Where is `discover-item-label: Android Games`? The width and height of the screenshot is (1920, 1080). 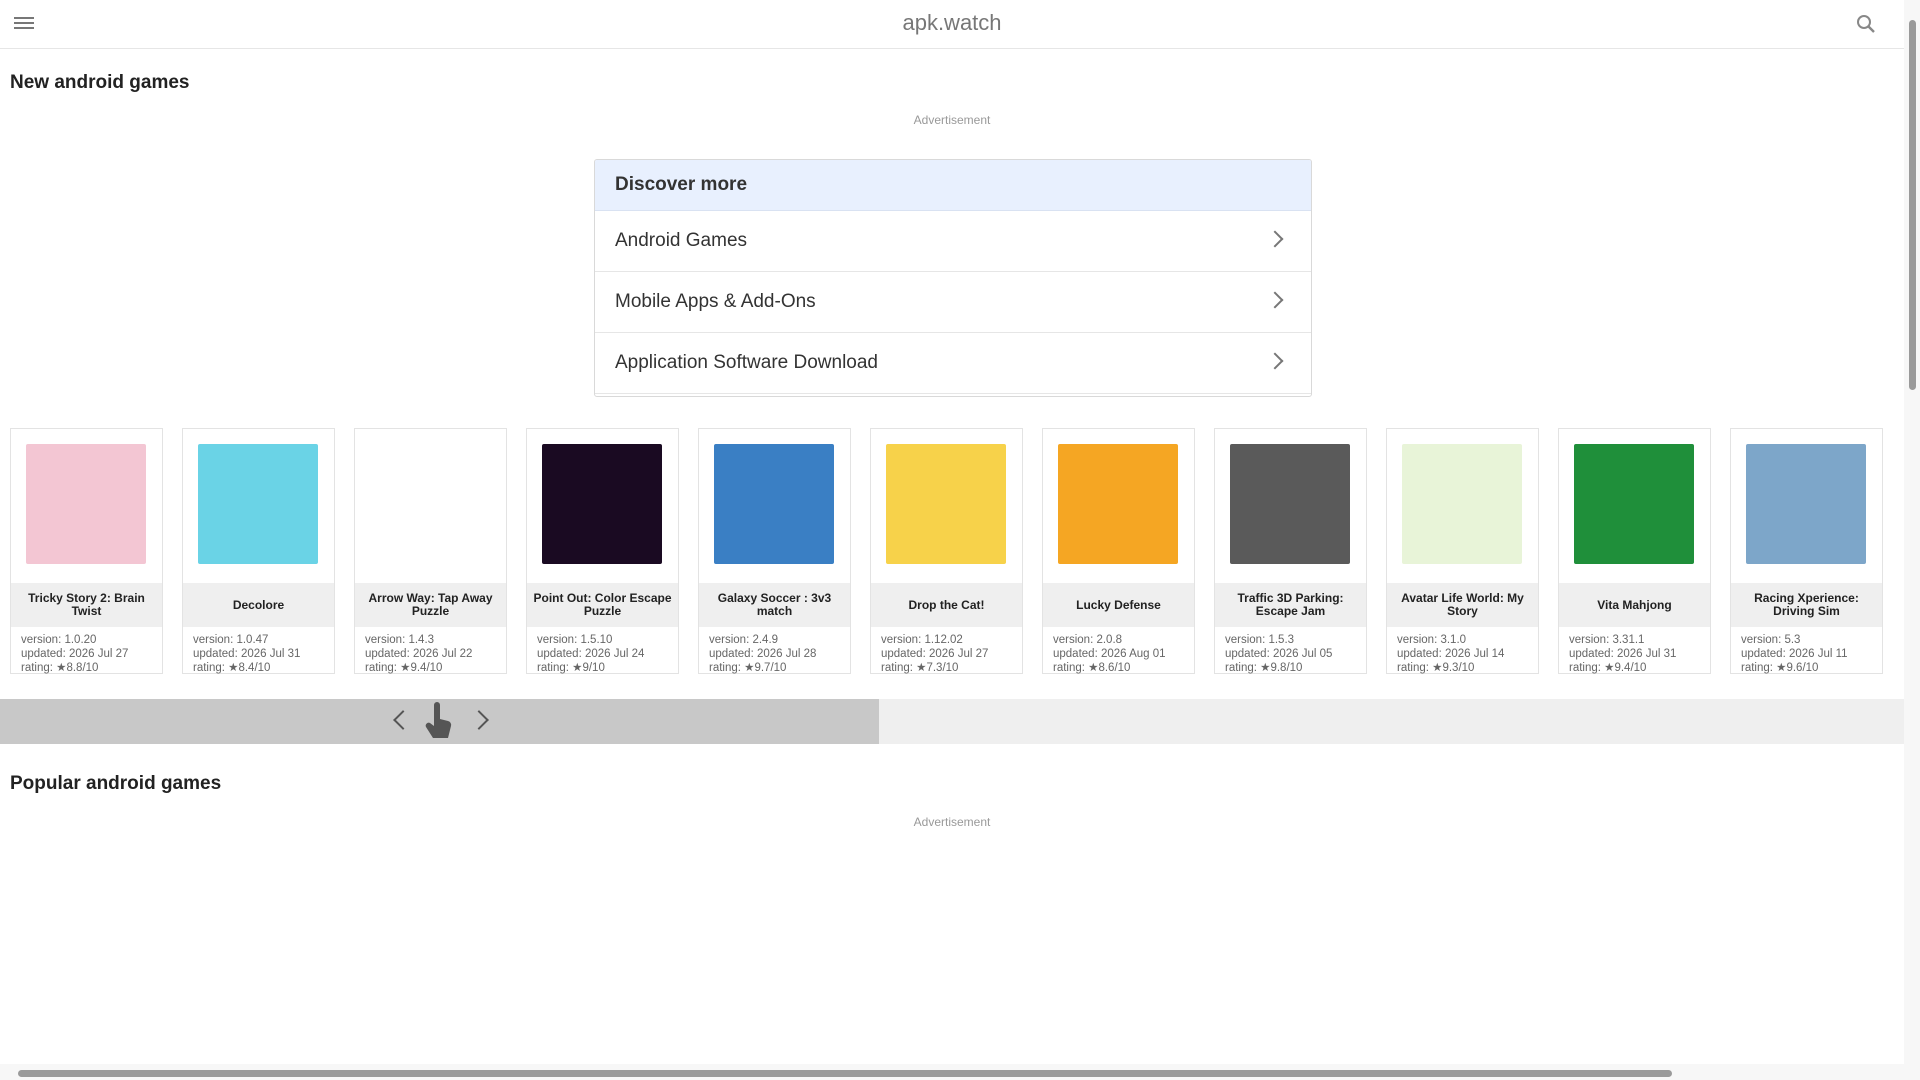 discover-item-label: Android Games is located at coordinates (681, 240).